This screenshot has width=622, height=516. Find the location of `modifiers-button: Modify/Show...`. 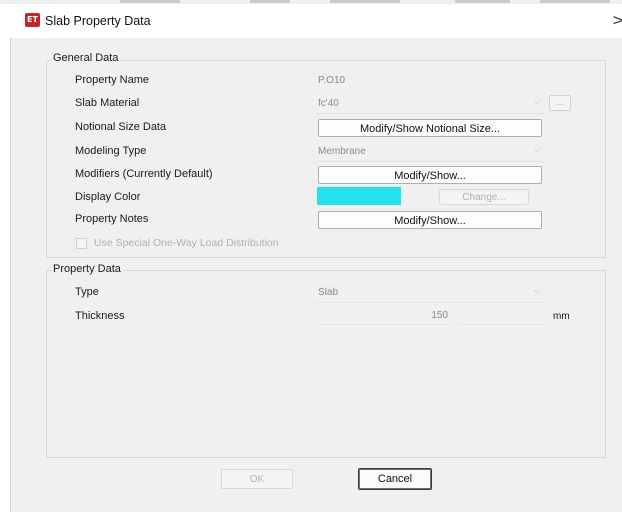

modifiers-button: Modify/Show... is located at coordinates (430, 175).